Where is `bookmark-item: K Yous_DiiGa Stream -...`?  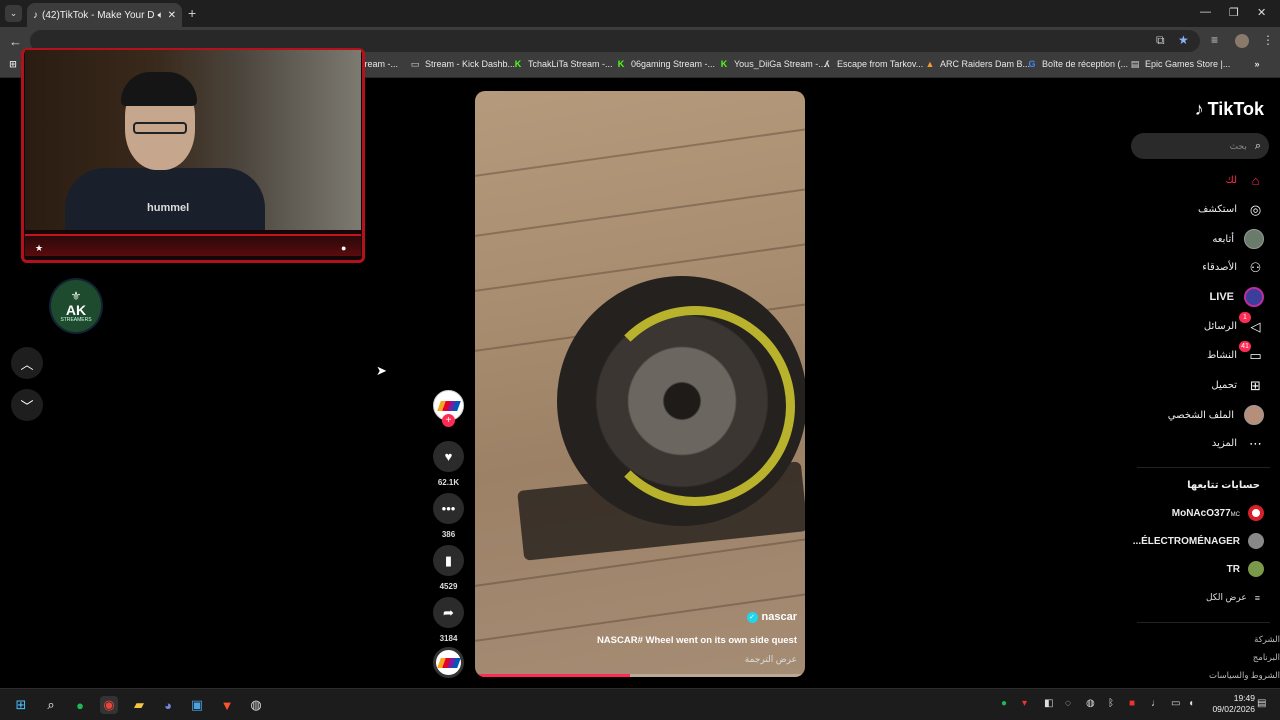 bookmark-item: K Yous_DiiGa Stream -... is located at coordinates (772, 64).